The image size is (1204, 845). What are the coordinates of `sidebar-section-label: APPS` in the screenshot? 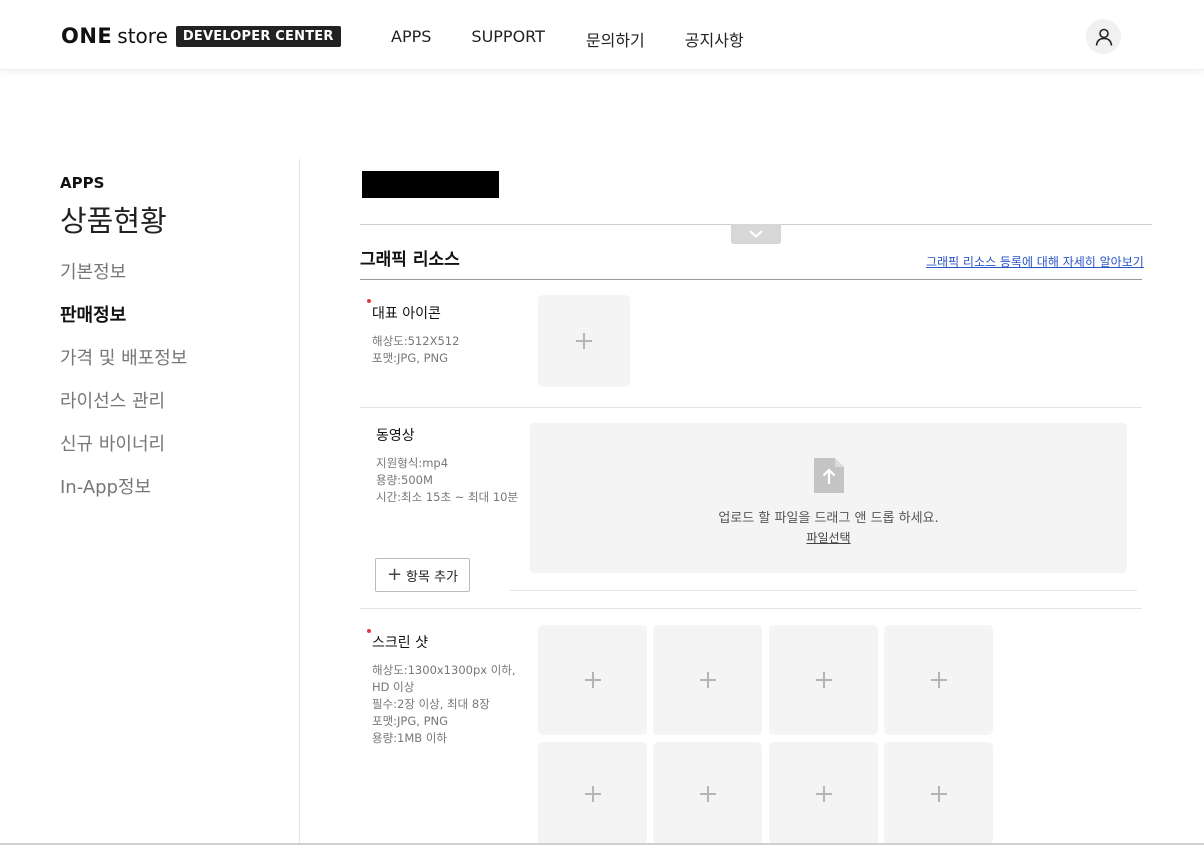 It's located at (82, 183).